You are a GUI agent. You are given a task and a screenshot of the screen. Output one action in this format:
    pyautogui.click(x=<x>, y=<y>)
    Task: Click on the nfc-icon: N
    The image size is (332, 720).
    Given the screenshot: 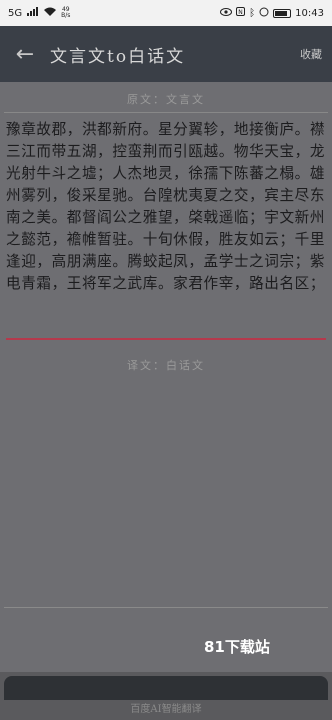 What is the action you would take?
    pyautogui.click(x=241, y=13)
    